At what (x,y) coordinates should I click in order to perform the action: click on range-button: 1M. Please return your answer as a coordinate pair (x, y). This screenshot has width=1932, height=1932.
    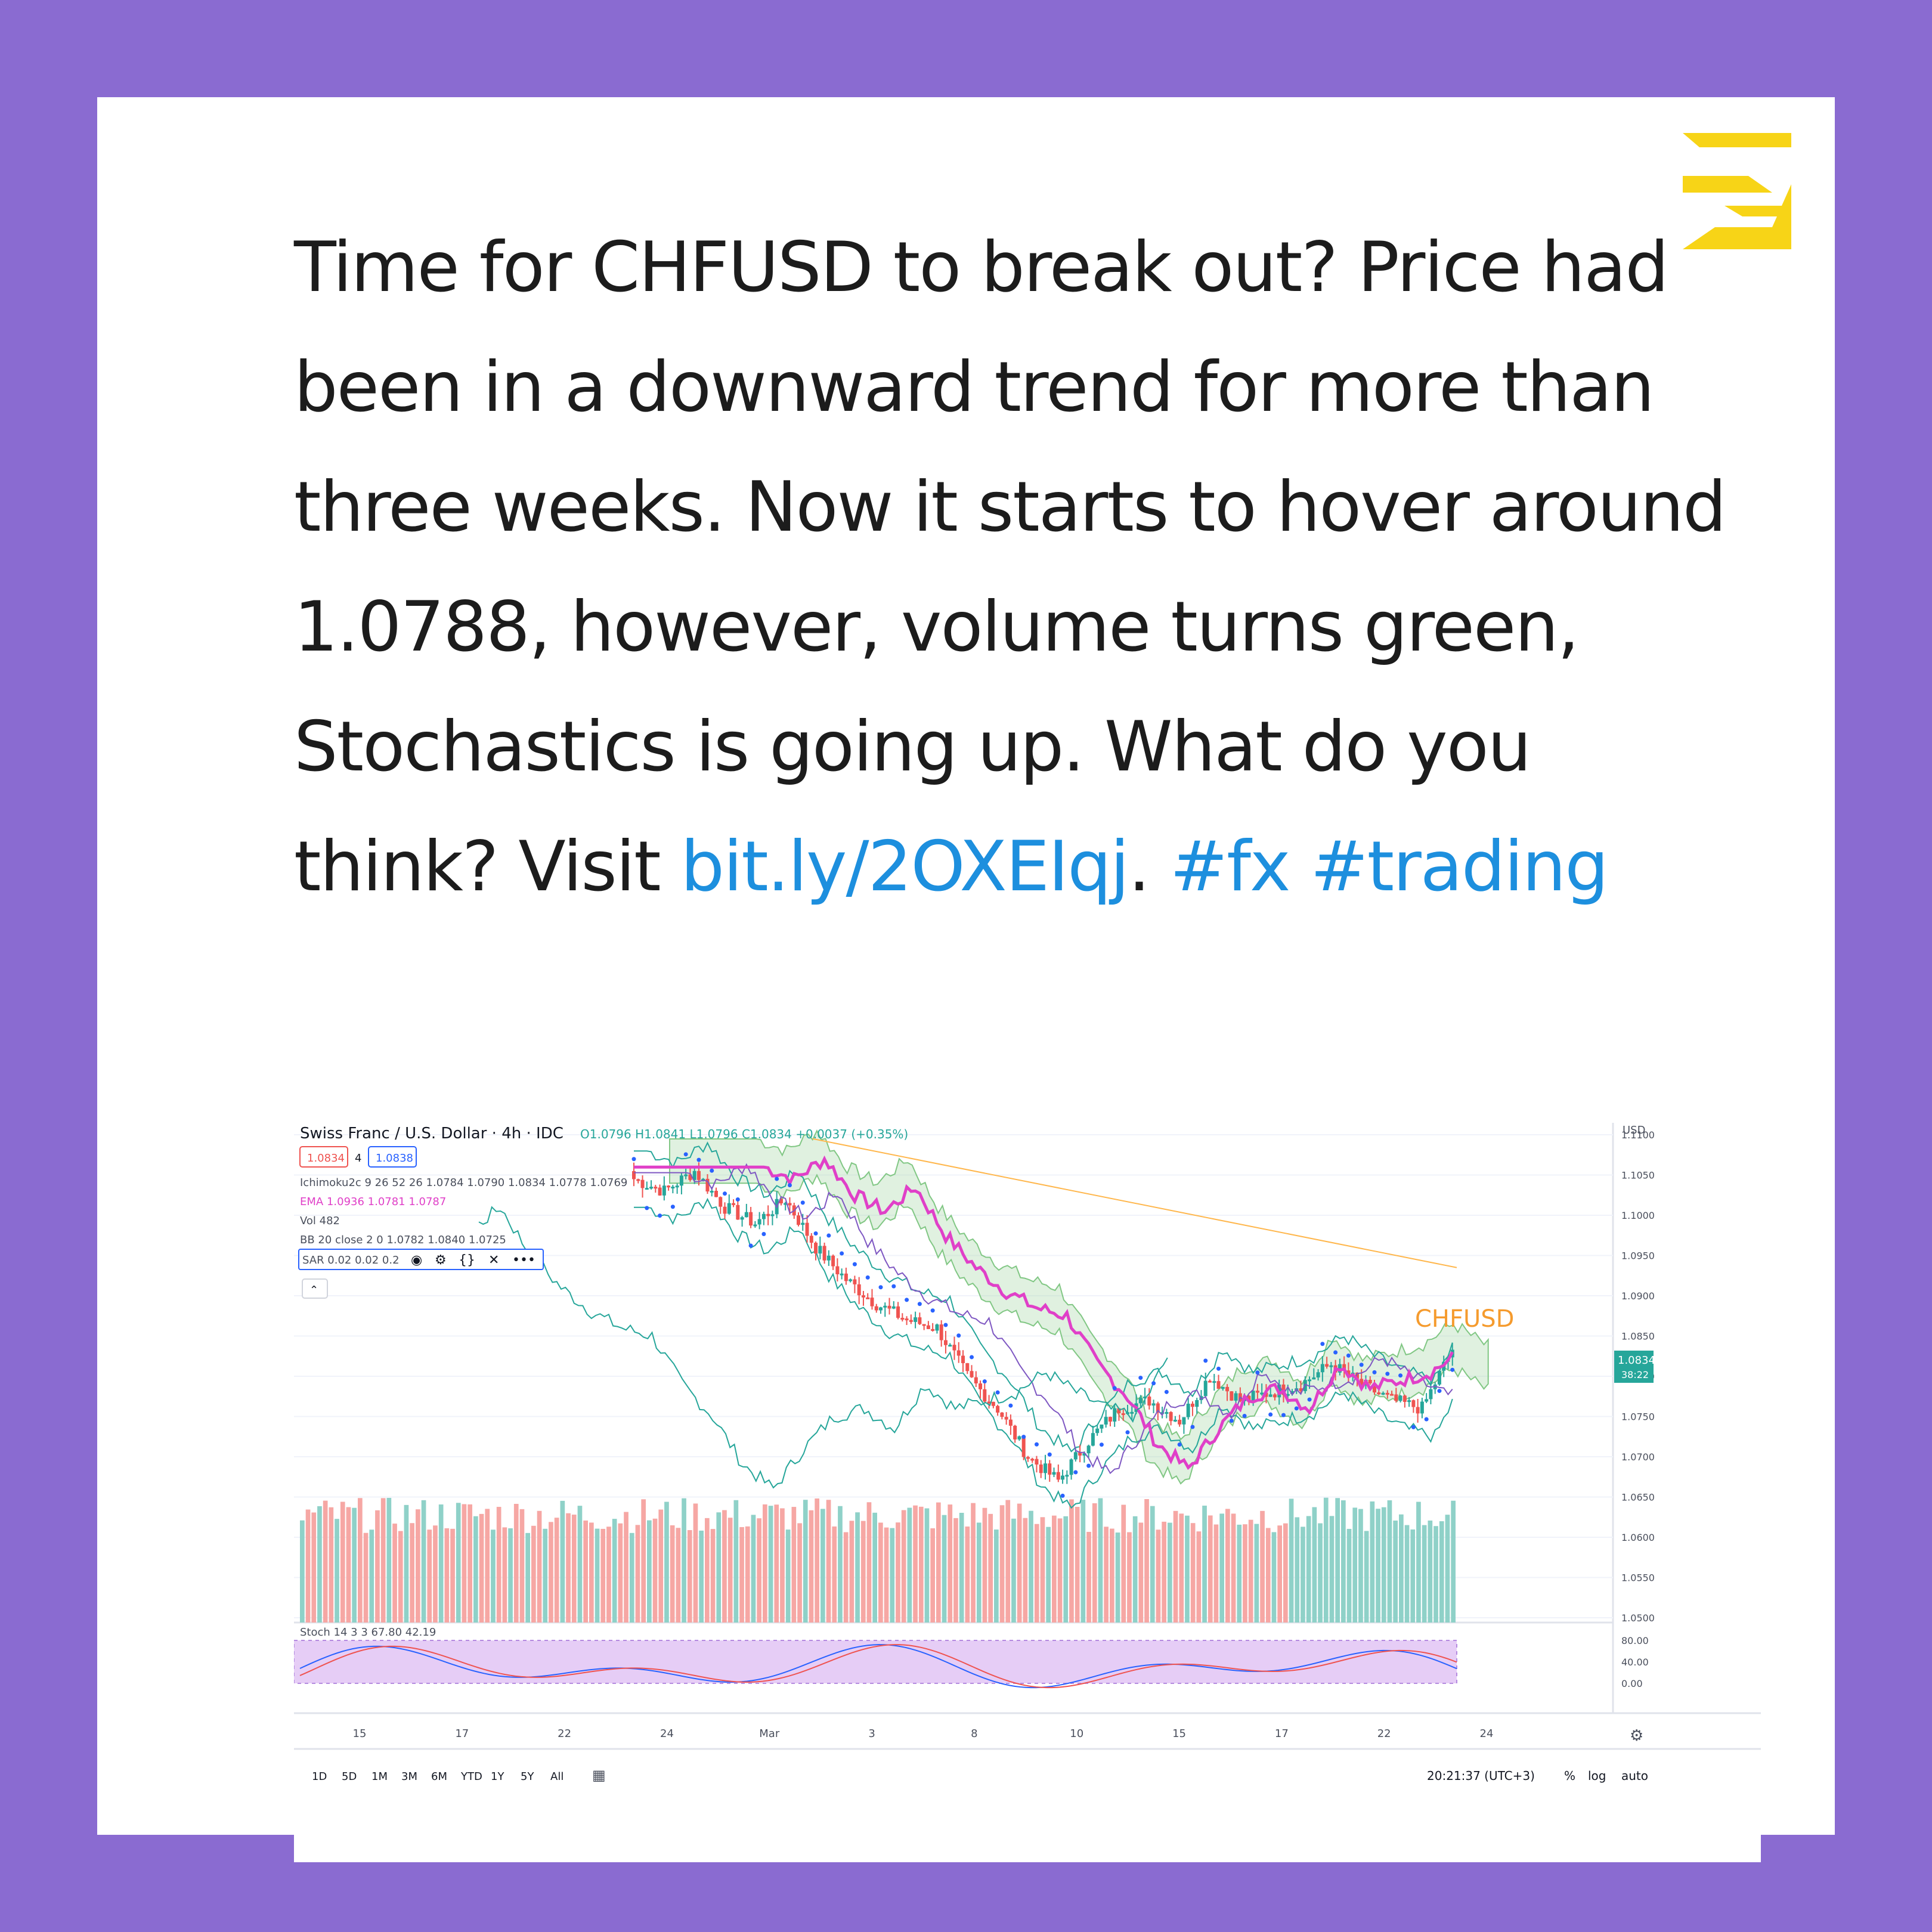
    Looking at the image, I should click on (379, 1776).